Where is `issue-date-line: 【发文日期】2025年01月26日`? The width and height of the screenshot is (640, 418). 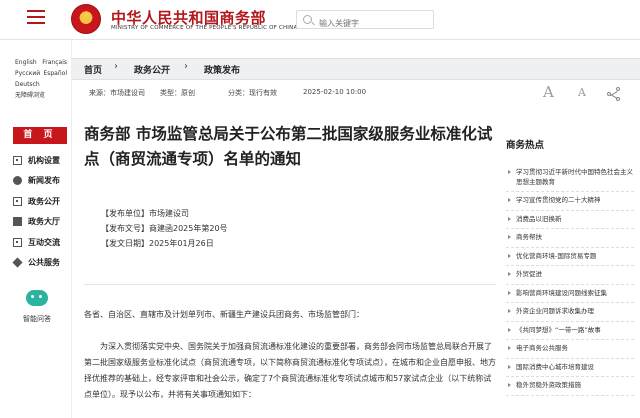
issue-date-line: 【发文日期】2025年01月26日 is located at coordinates (157, 243).